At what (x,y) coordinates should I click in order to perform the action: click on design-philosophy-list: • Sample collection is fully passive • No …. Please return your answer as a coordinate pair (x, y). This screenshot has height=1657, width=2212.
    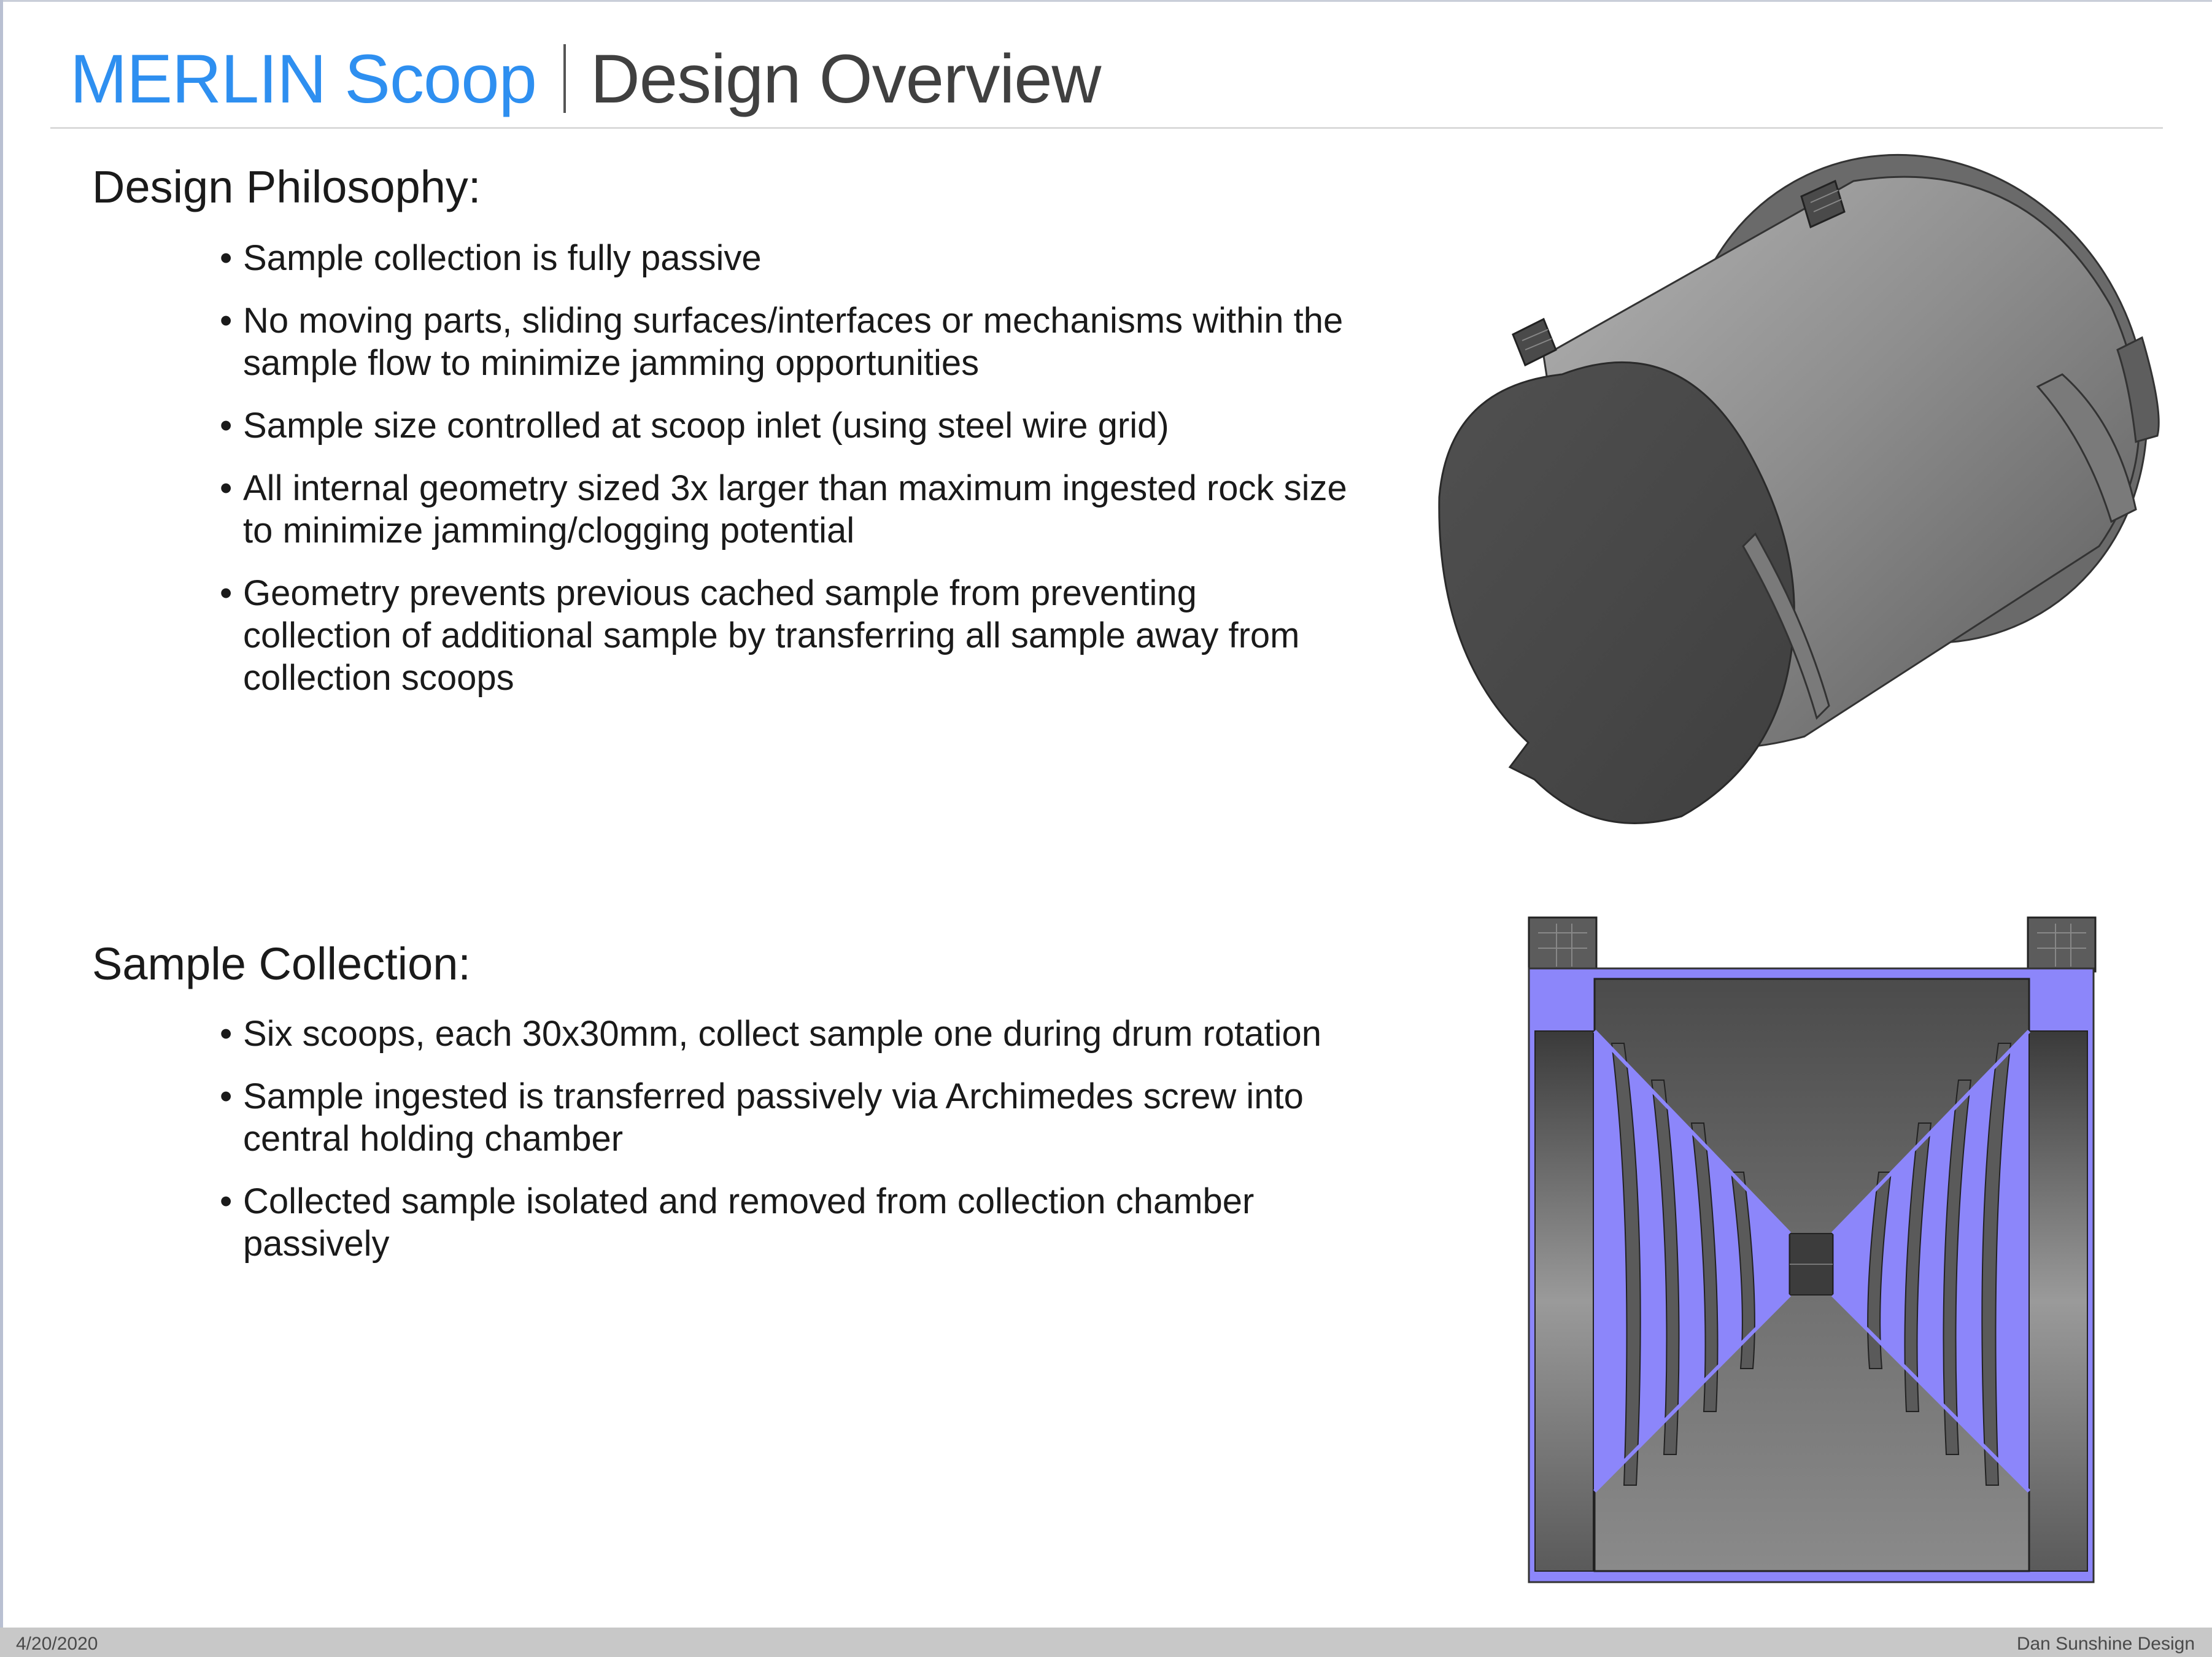
    Looking at the image, I should click on (784, 478).